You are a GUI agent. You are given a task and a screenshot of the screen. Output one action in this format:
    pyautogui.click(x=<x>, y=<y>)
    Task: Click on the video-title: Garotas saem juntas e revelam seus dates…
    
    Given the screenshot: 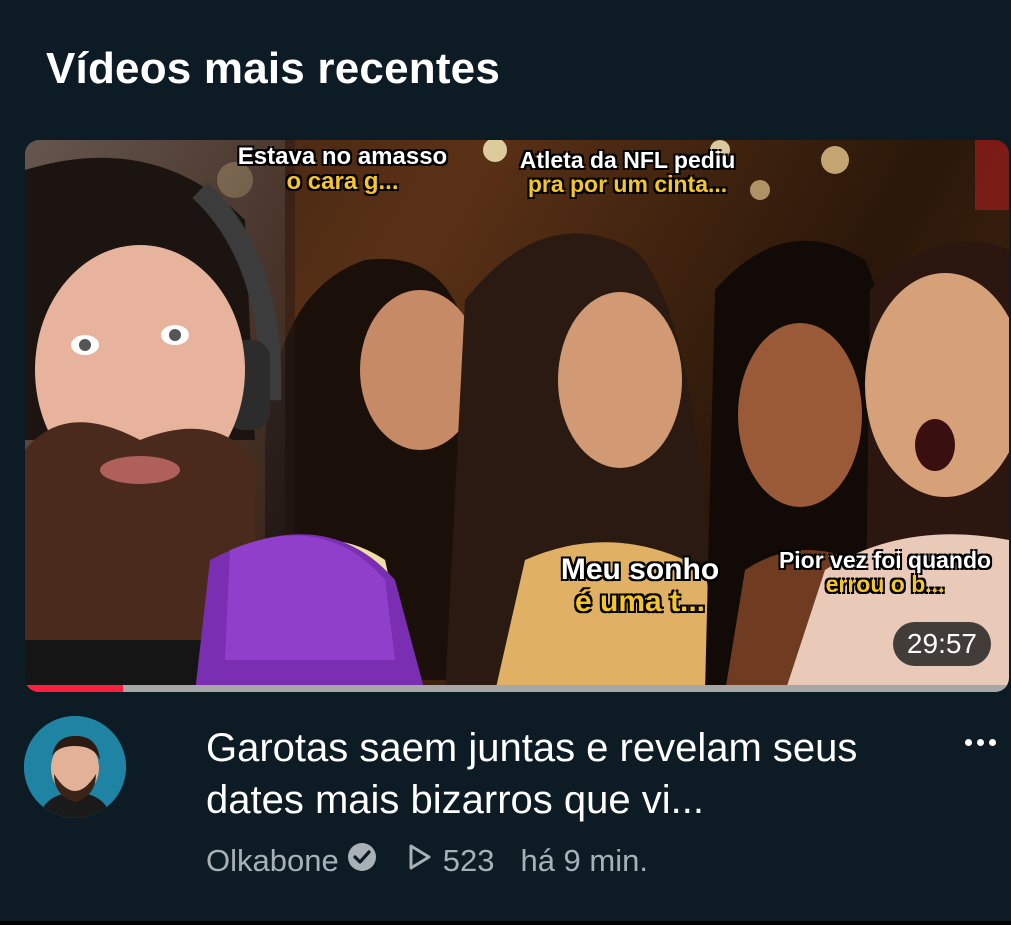 What is the action you would take?
    pyautogui.click(x=551, y=774)
    